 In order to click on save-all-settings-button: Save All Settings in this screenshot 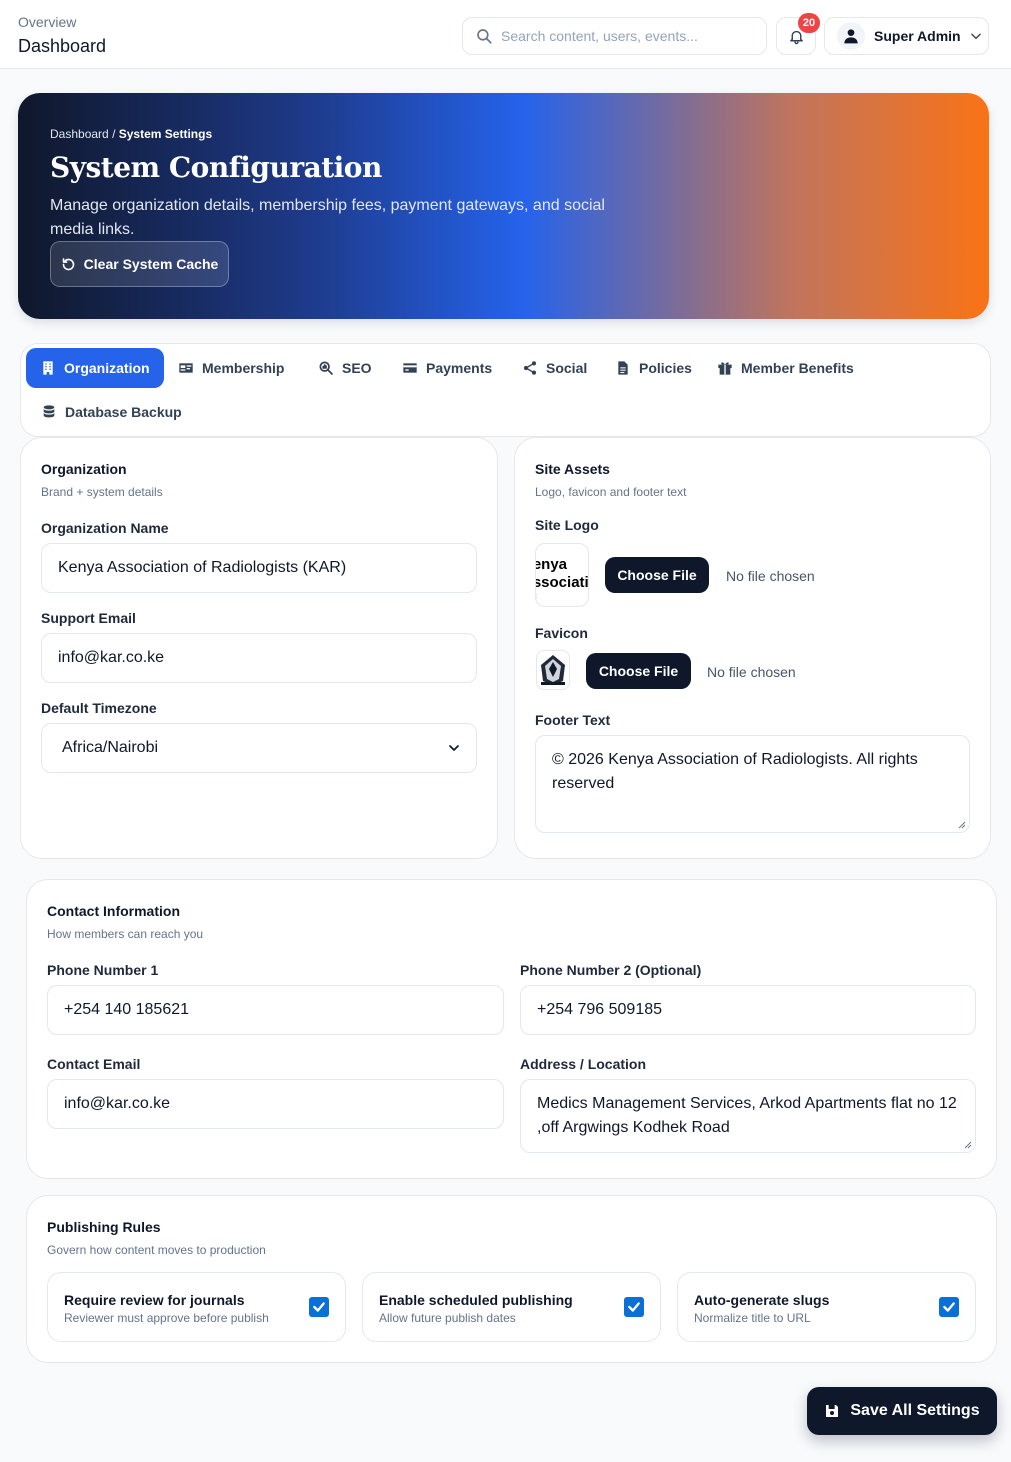, I will do `click(902, 1411)`.